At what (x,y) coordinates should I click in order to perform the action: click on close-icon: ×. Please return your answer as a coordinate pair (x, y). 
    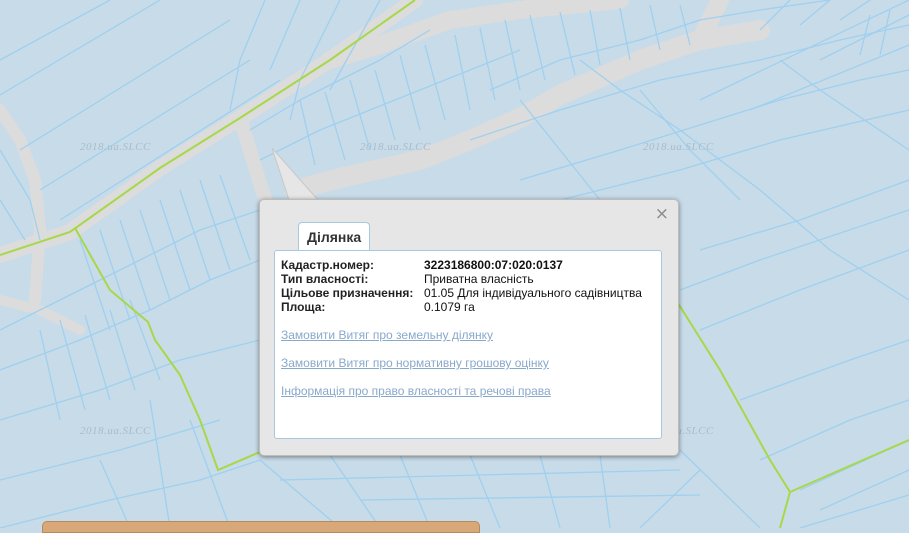
    Looking at the image, I should click on (662, 214).